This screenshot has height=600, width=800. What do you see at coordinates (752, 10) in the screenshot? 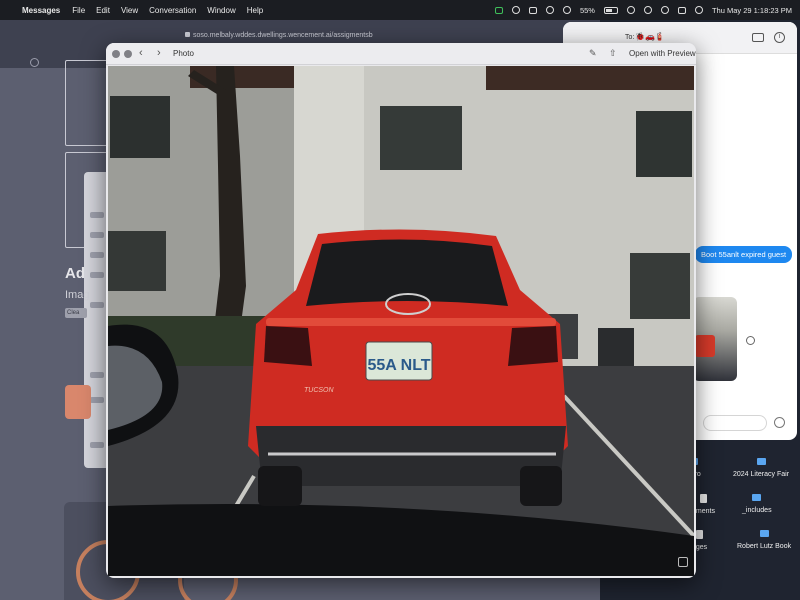
I see `clock: Thu May 29 1:18:23 PM` at bounding box center [752, 10].